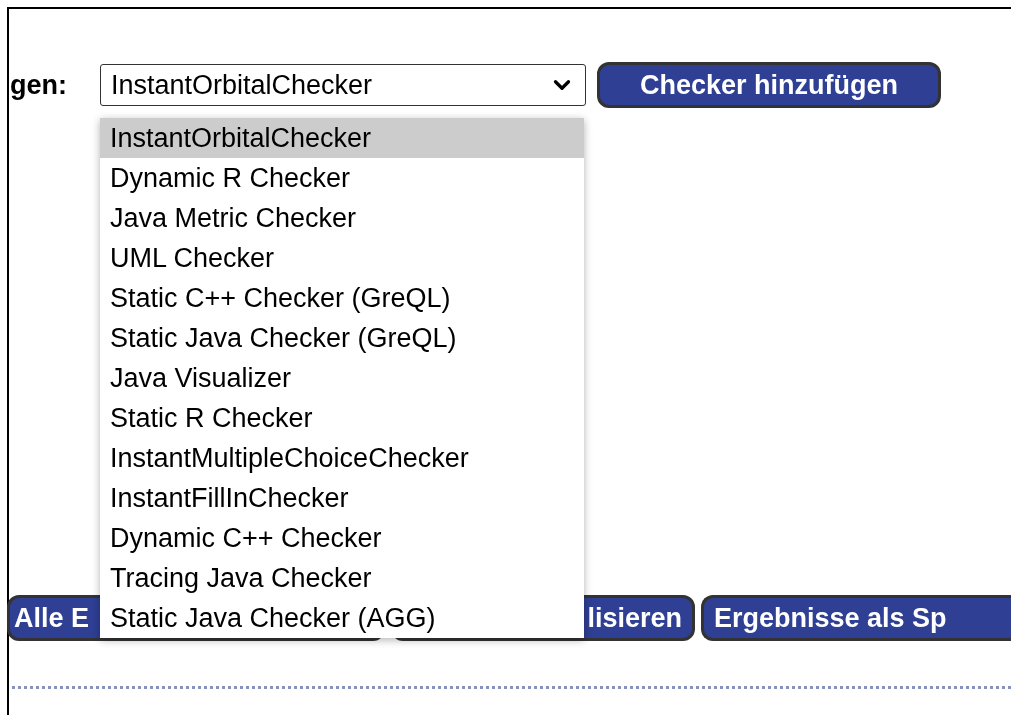  Describe the element at coordinates (342, 578) in the screenshot. I see `dropdown-option: Tracing Java Checker` at that location.